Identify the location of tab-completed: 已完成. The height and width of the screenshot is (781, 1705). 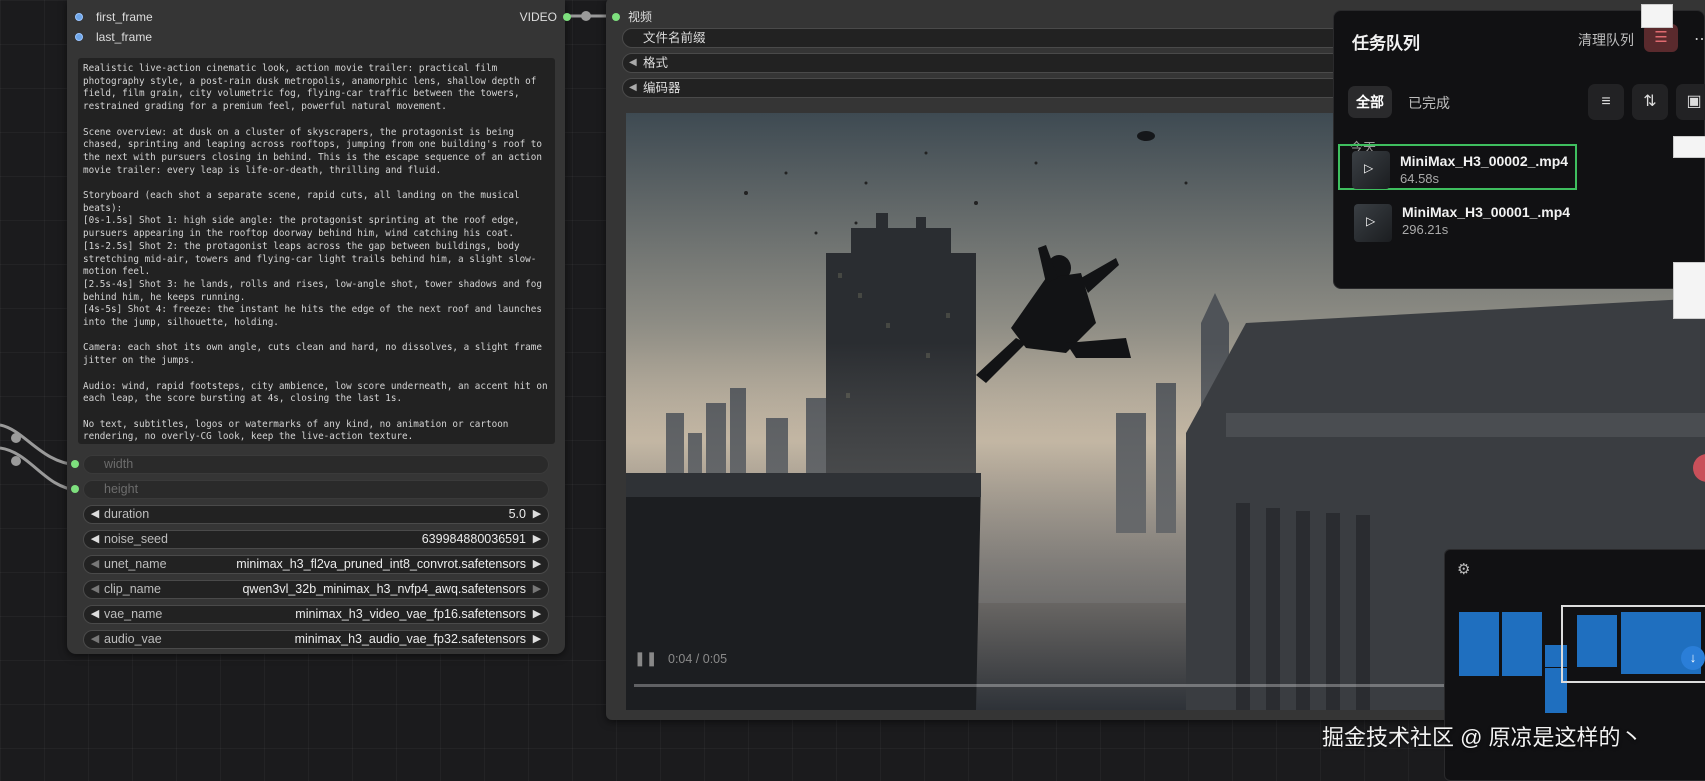
(1429, 103).